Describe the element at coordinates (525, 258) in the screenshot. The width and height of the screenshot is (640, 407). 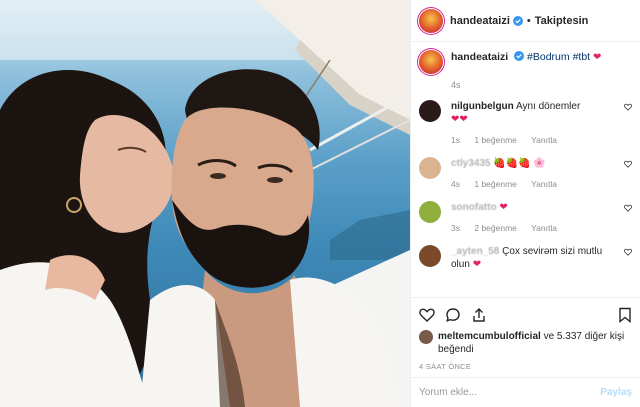
I see `comment-item: _ayten_58 Çox sevirəm sizi mutlu olun ❤` at that location.